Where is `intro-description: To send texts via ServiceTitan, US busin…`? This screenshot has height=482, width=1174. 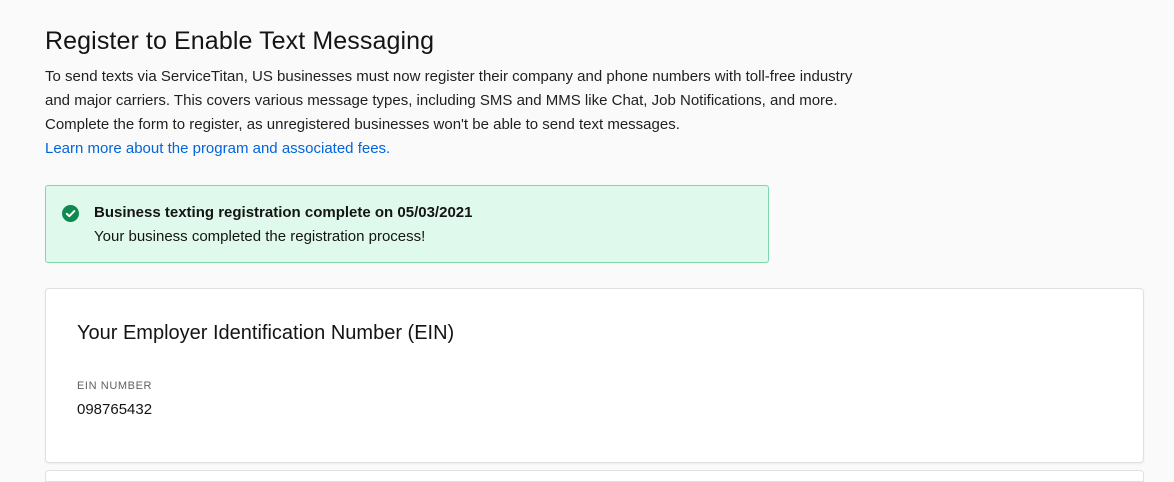
intro-description: To send texts via ServiceTitan, US busin… is located at coordinates (460, 101).